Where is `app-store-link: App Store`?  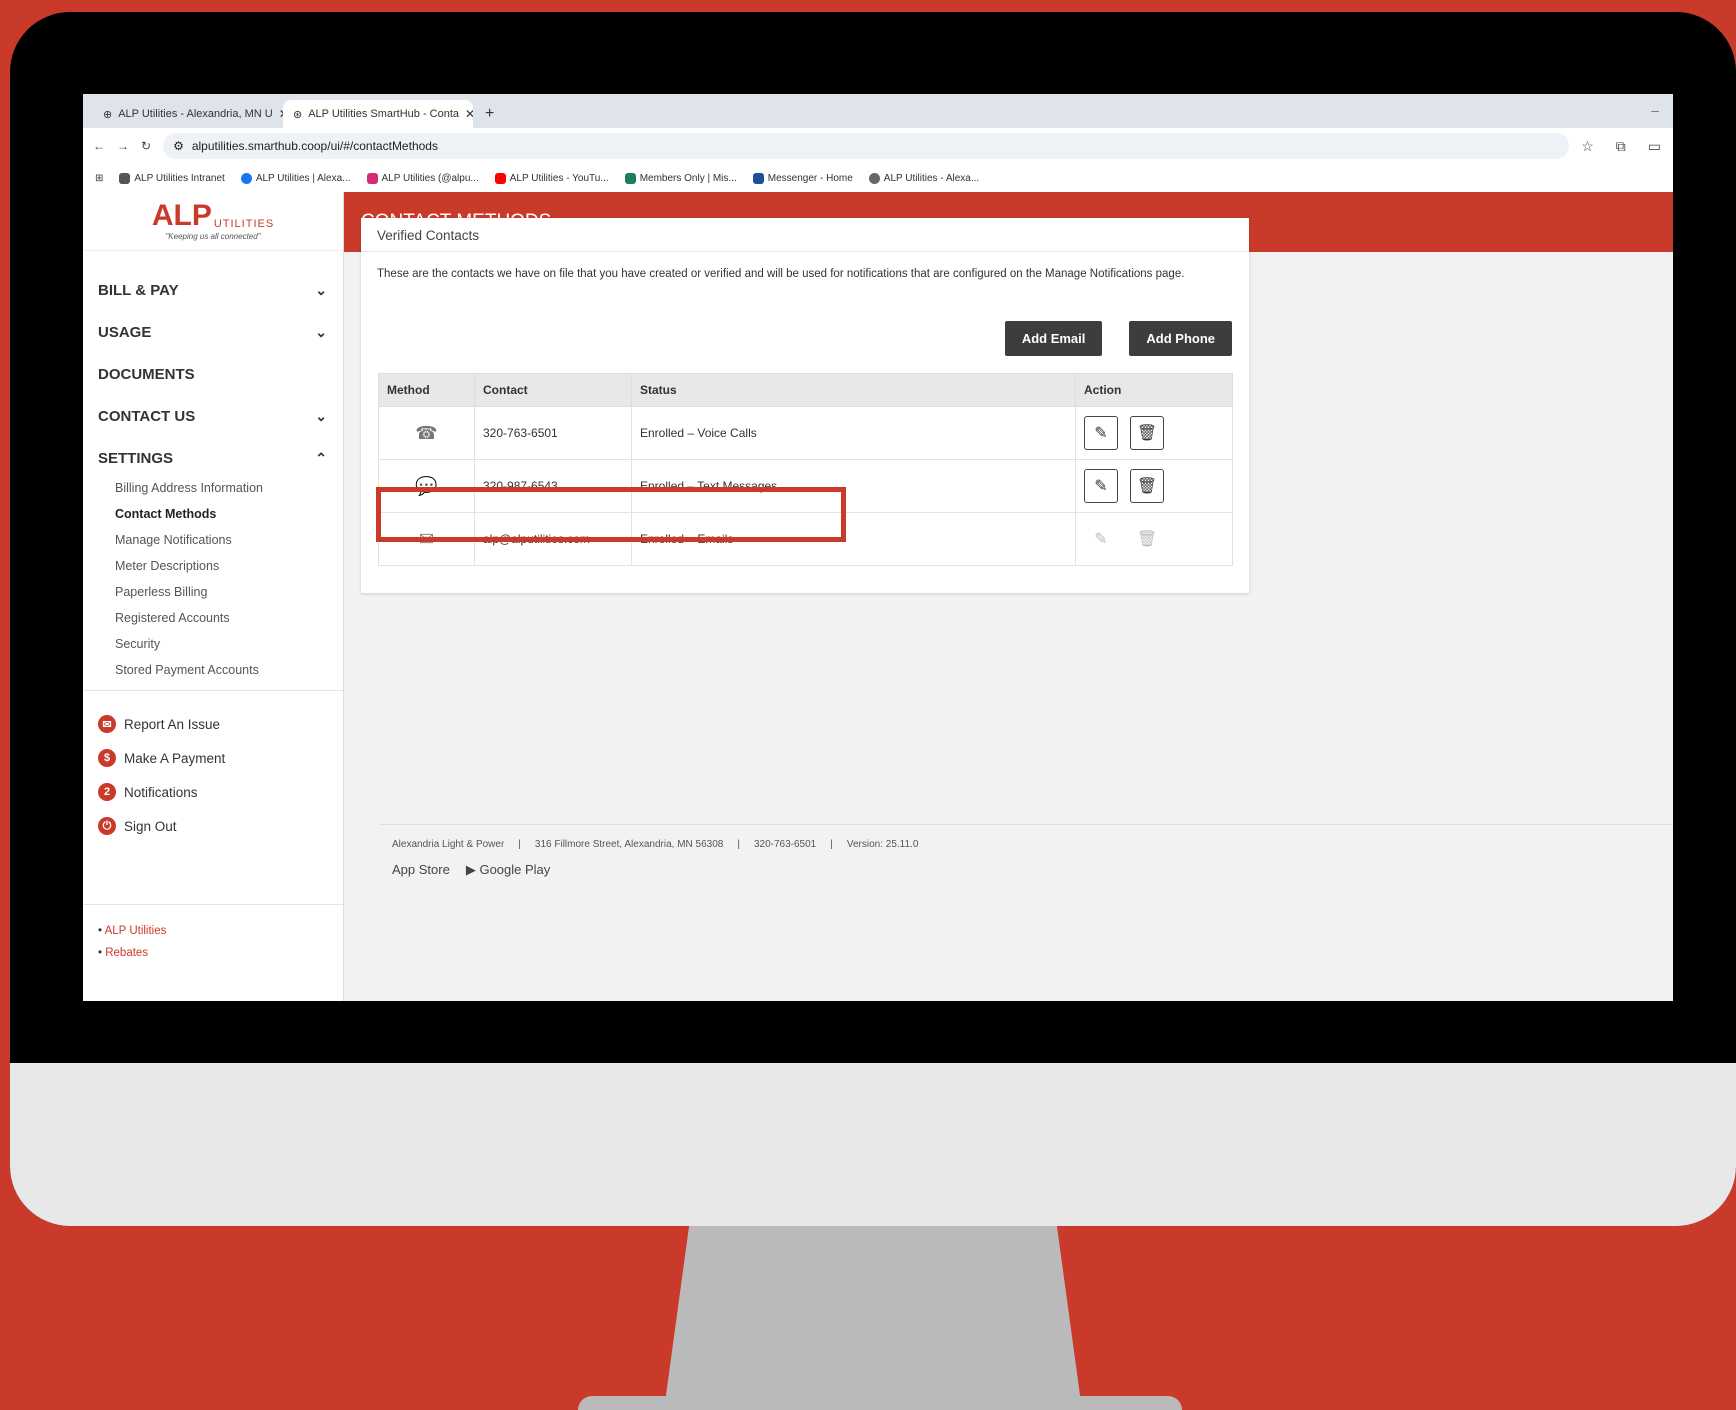 app-store-link: App Store is located at coordinates (421, 870).